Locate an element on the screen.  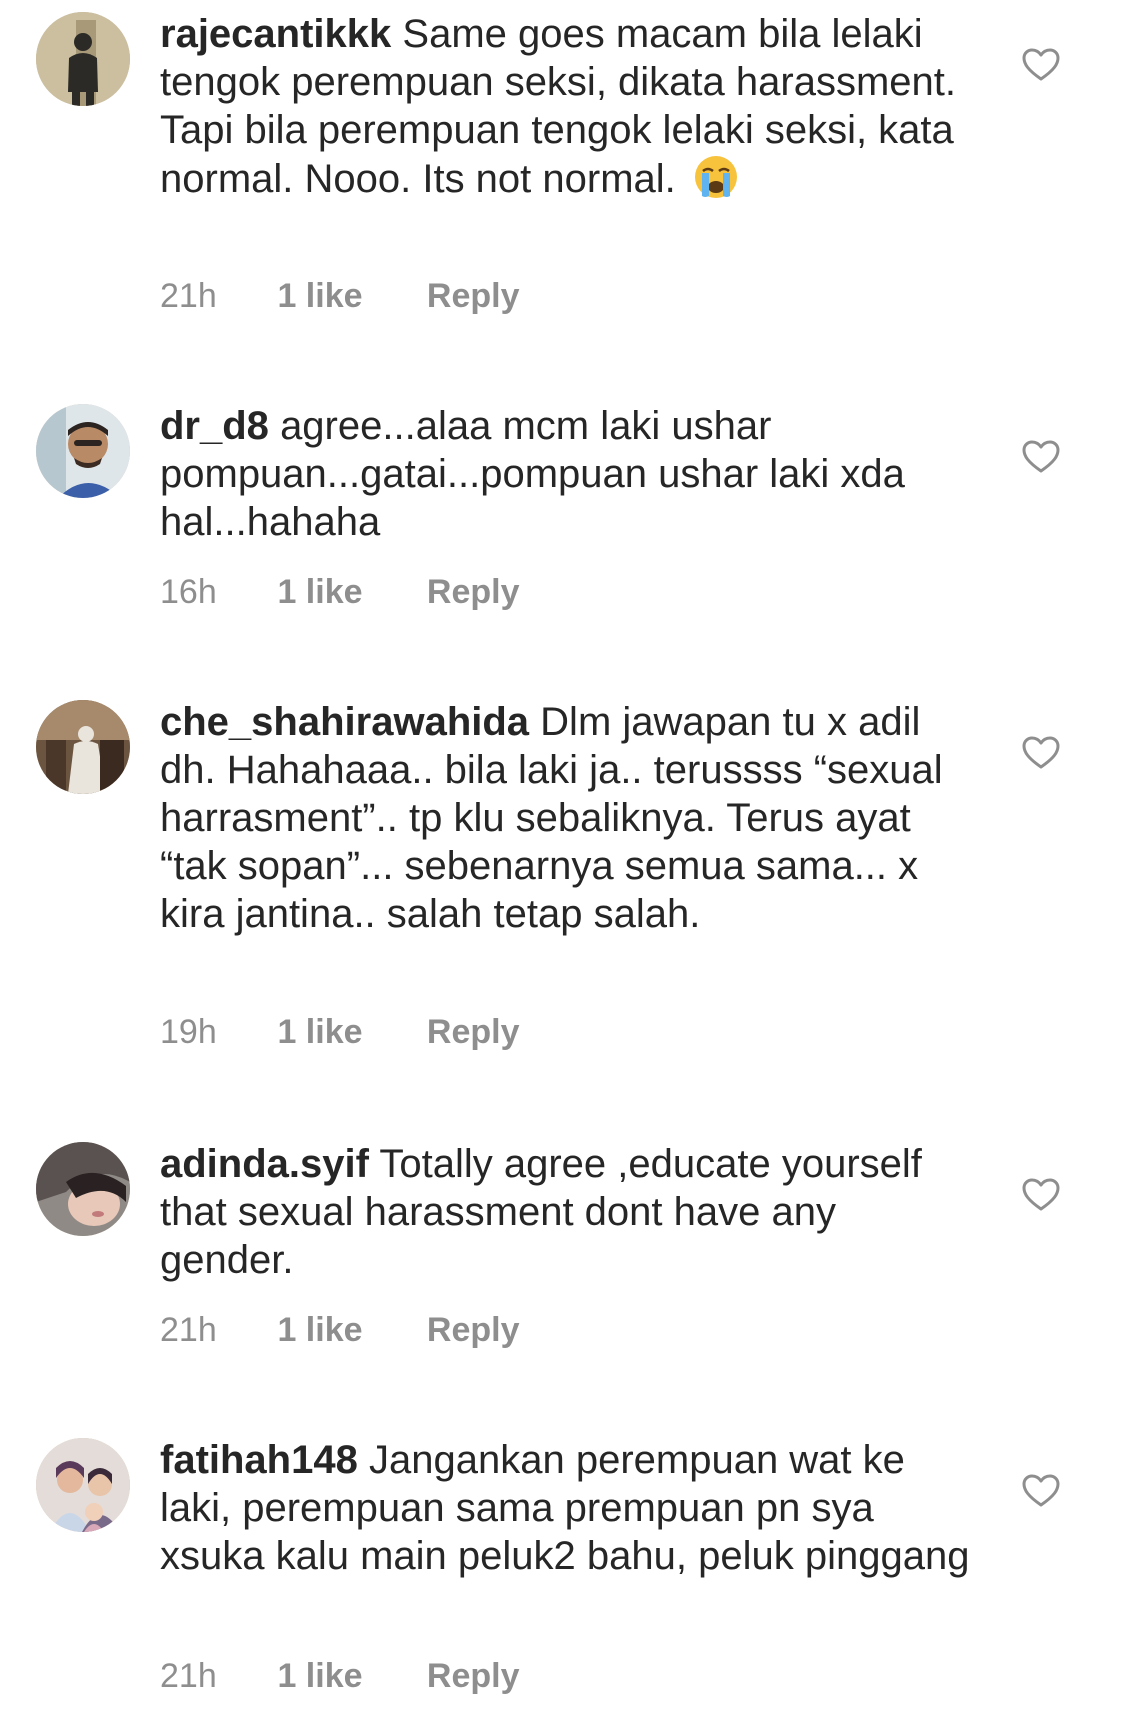
comment-username: che_shahirawahida is located at coordinates (344, 722).